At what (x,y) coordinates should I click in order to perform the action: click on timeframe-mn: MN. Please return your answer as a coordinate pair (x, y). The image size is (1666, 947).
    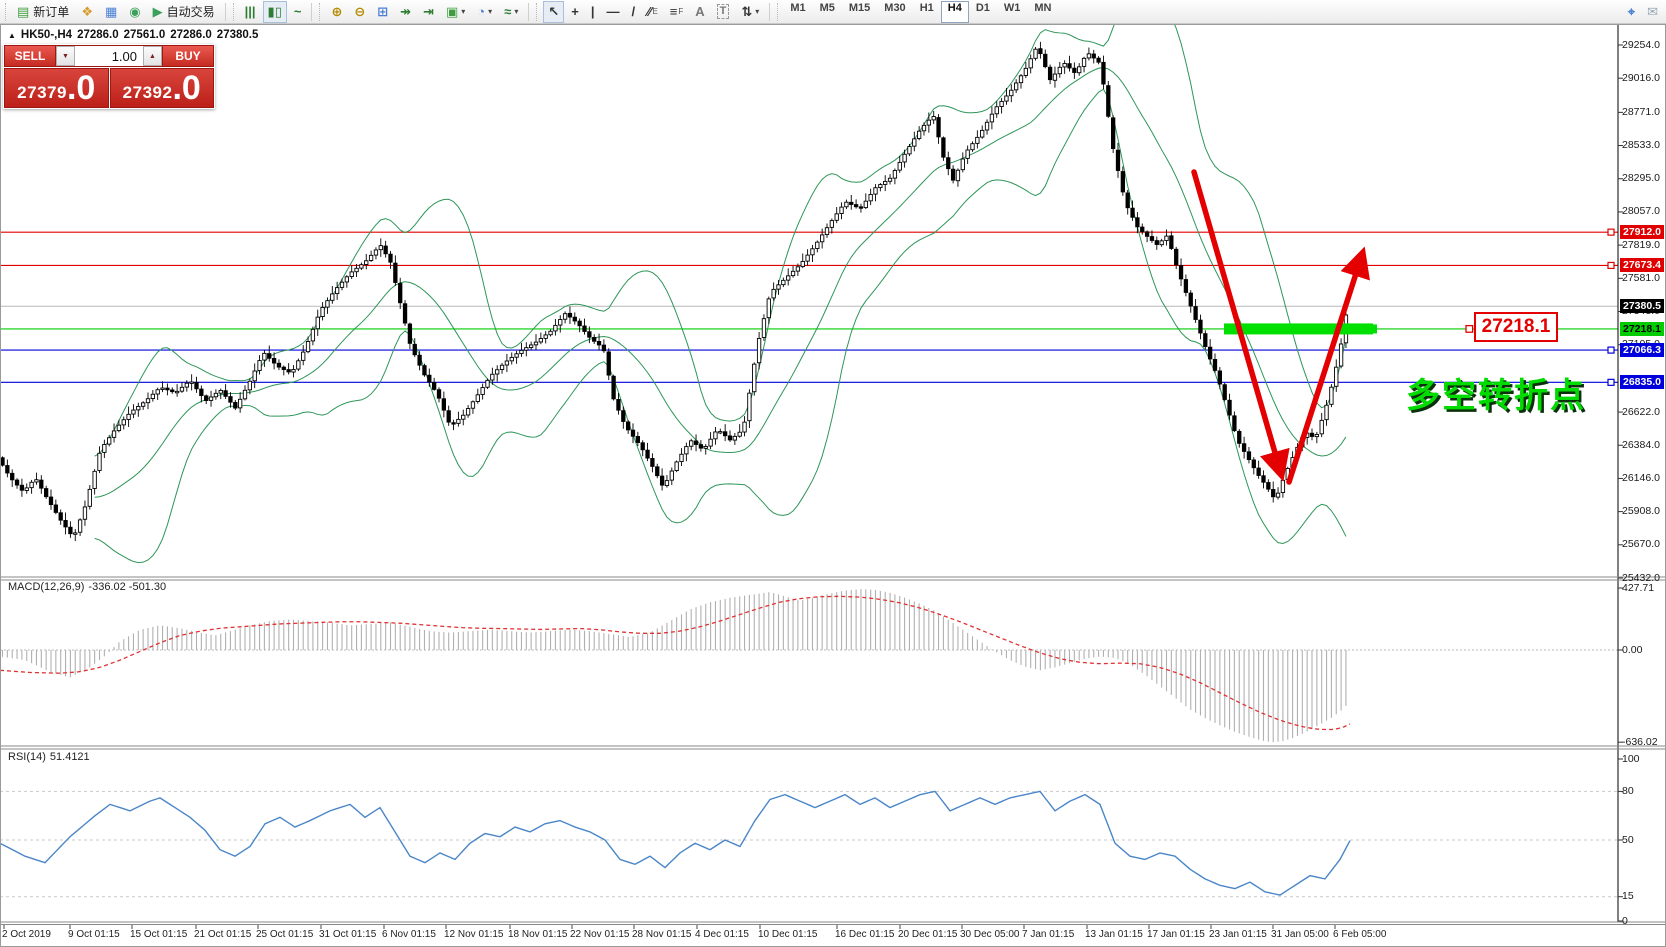
    Looking at the image, I should click on (1042, 12).